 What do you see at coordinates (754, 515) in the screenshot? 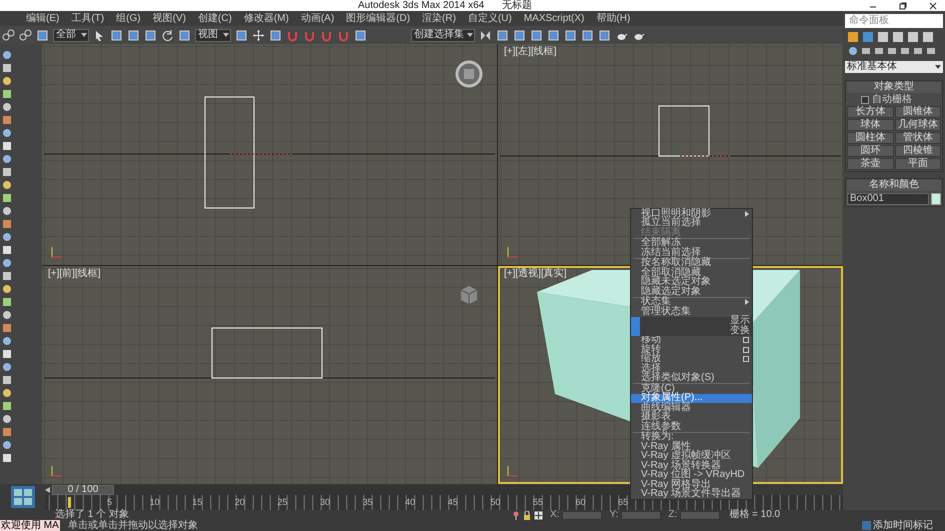
I see `grid-size-text: 栅格 = 10.0` at bounding box center [754, 515].